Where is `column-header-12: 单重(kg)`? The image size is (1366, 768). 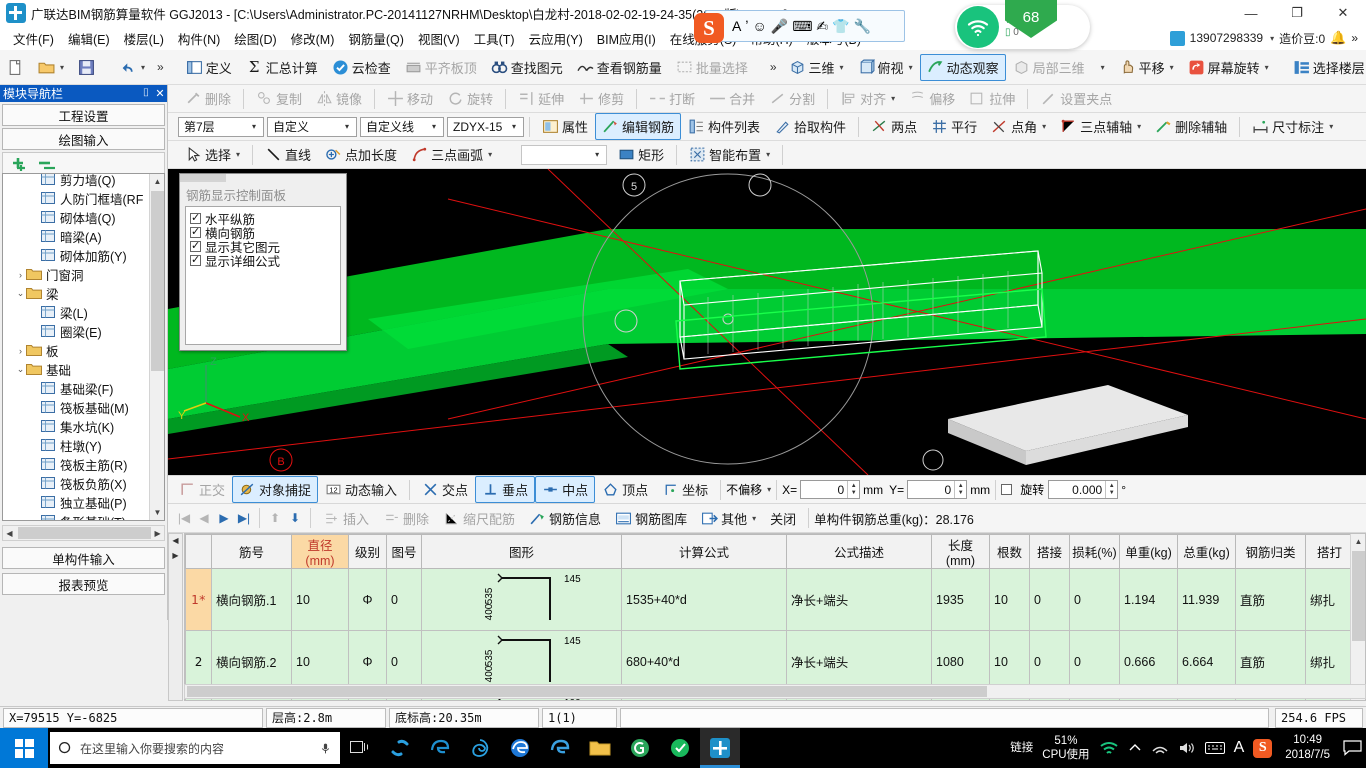
column-header-12: 单重(kg) is located at coordinates (1148, 551).